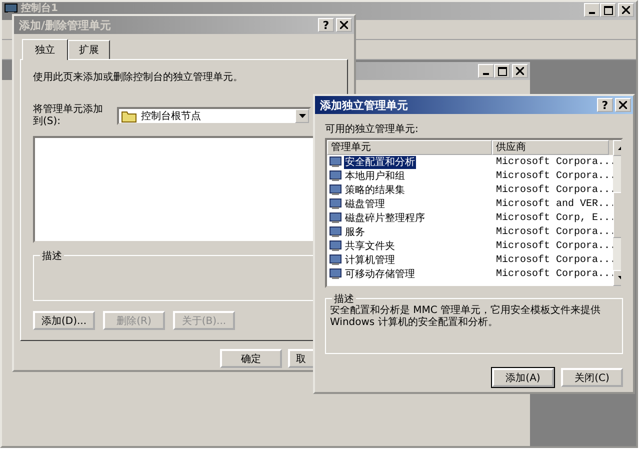 The height and width of the screenshot is (452, 644). Describe the element at coordinates (380, 274) in the screenshot. I see `list-item: 可移动存储管理` at that location.